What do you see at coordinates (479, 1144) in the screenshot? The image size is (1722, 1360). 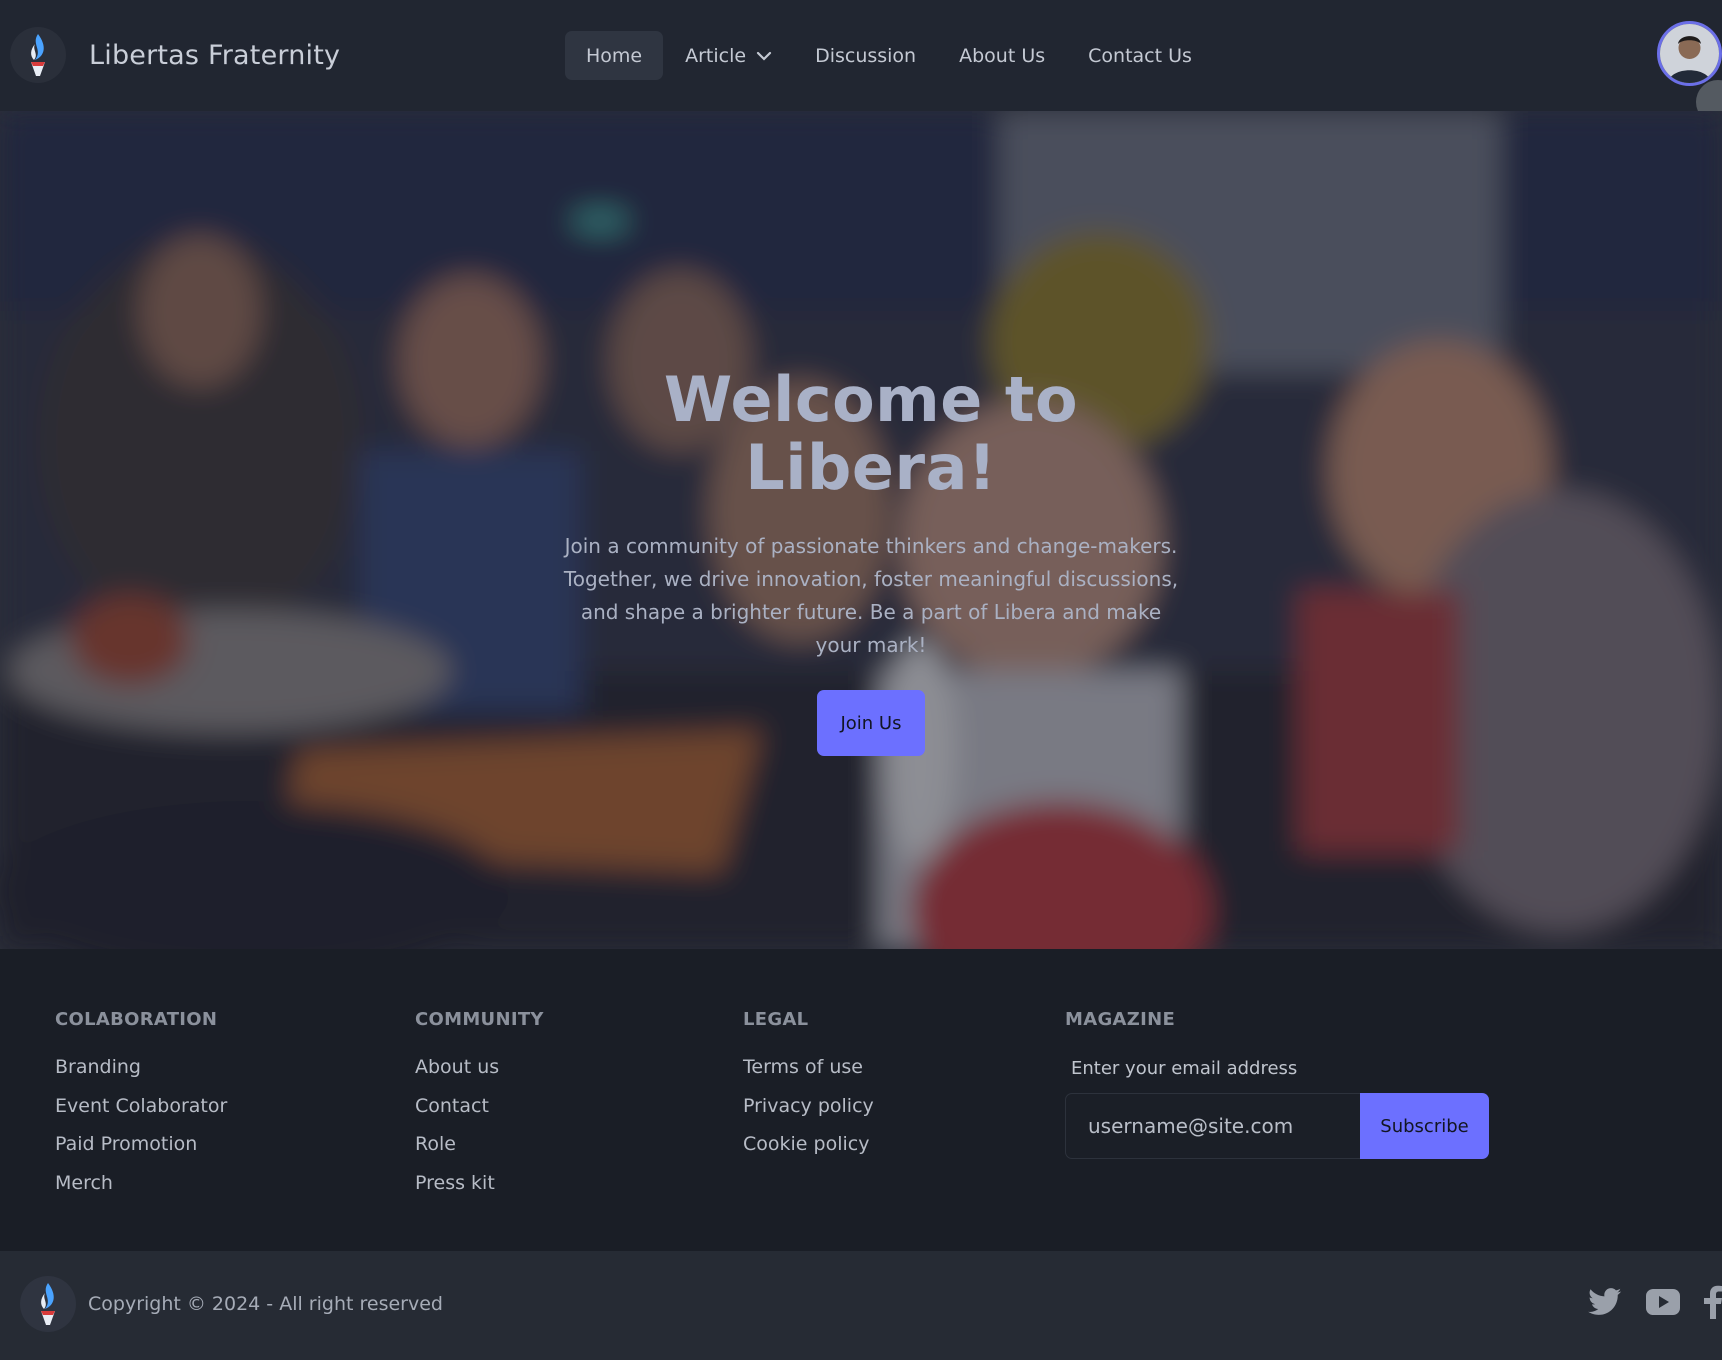 I see `footer-link-role: Role` at bounding box center [479, 1144].